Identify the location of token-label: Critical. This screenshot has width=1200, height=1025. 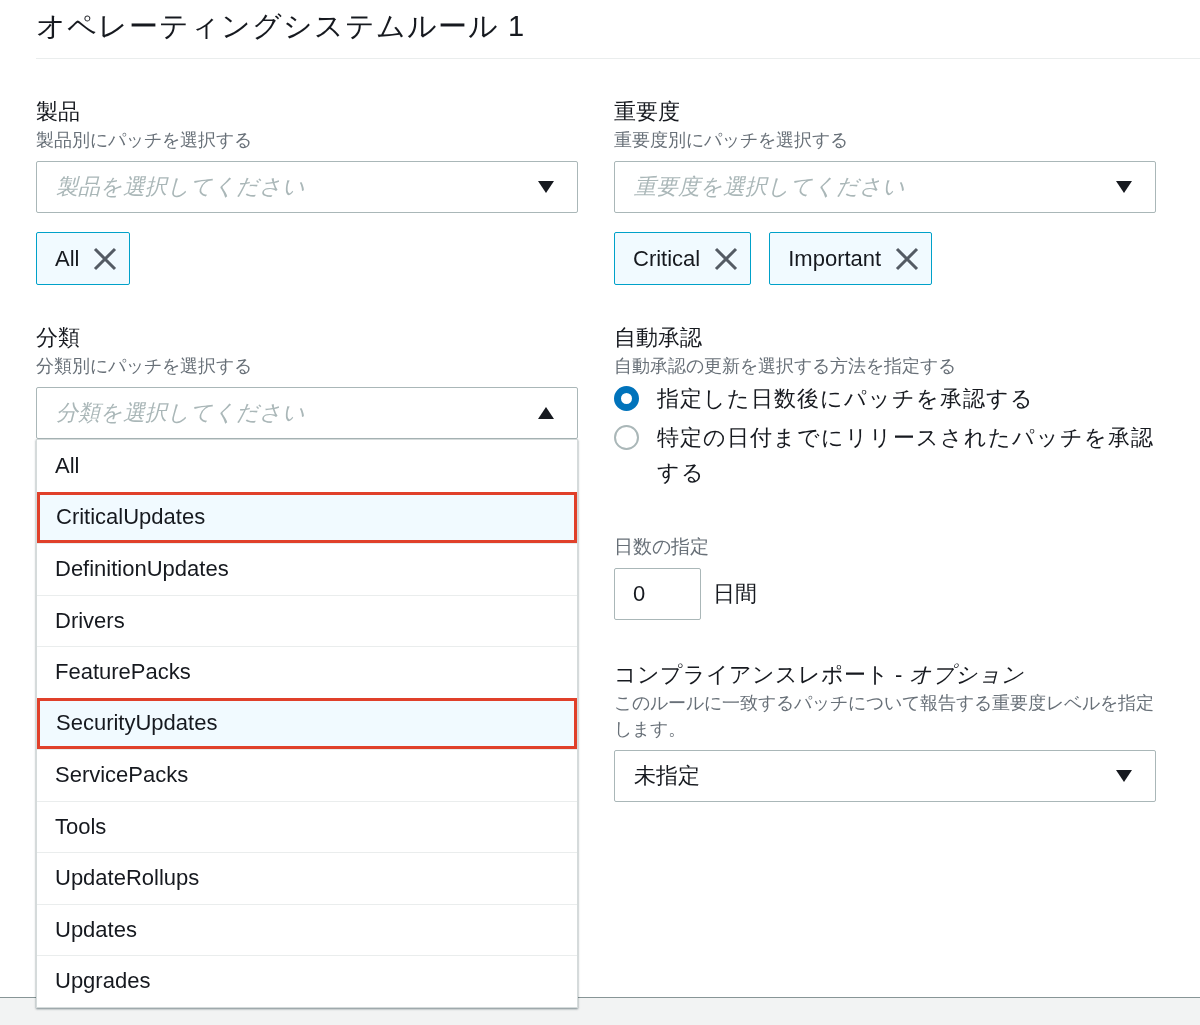
(667, 258).